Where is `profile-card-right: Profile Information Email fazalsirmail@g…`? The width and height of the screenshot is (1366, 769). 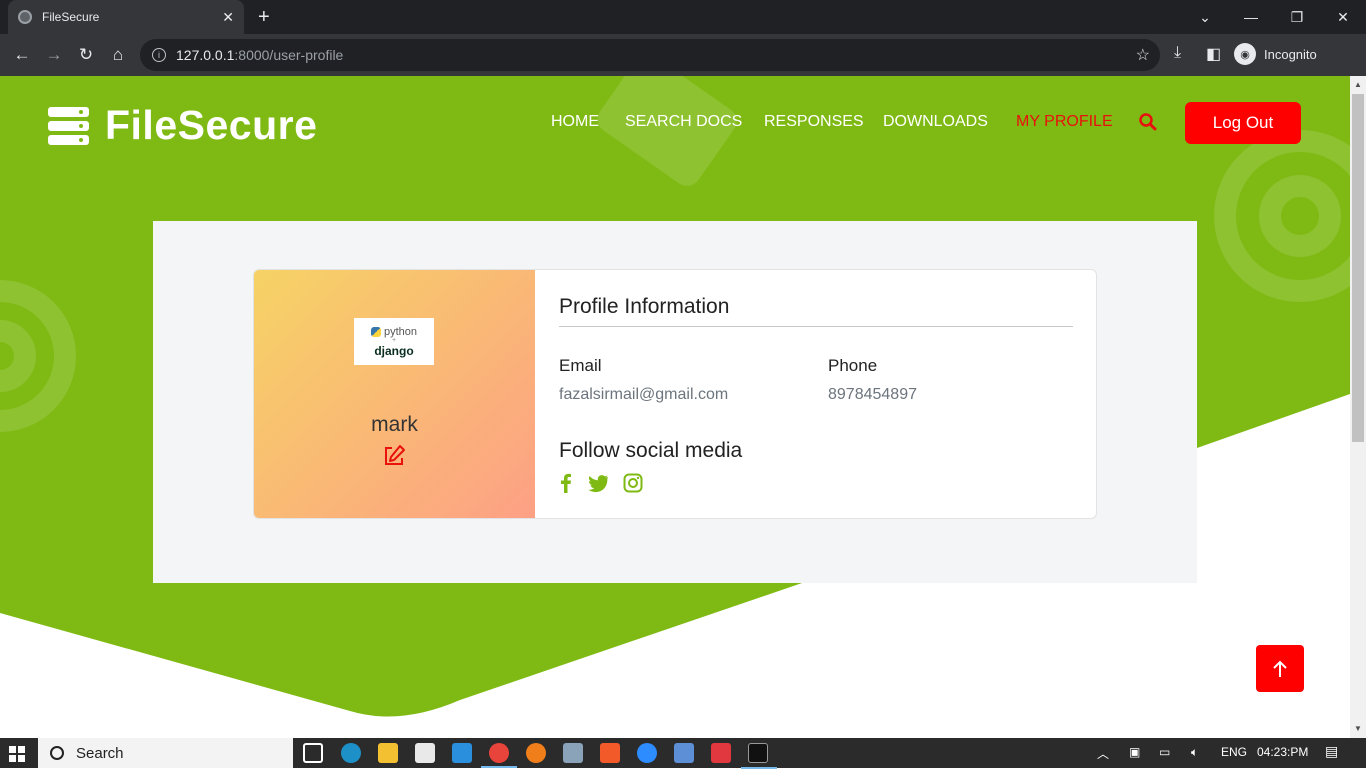 profile-card-right: Profile Information Email fazalsirmail@g… is located at coordinates (815, 394).